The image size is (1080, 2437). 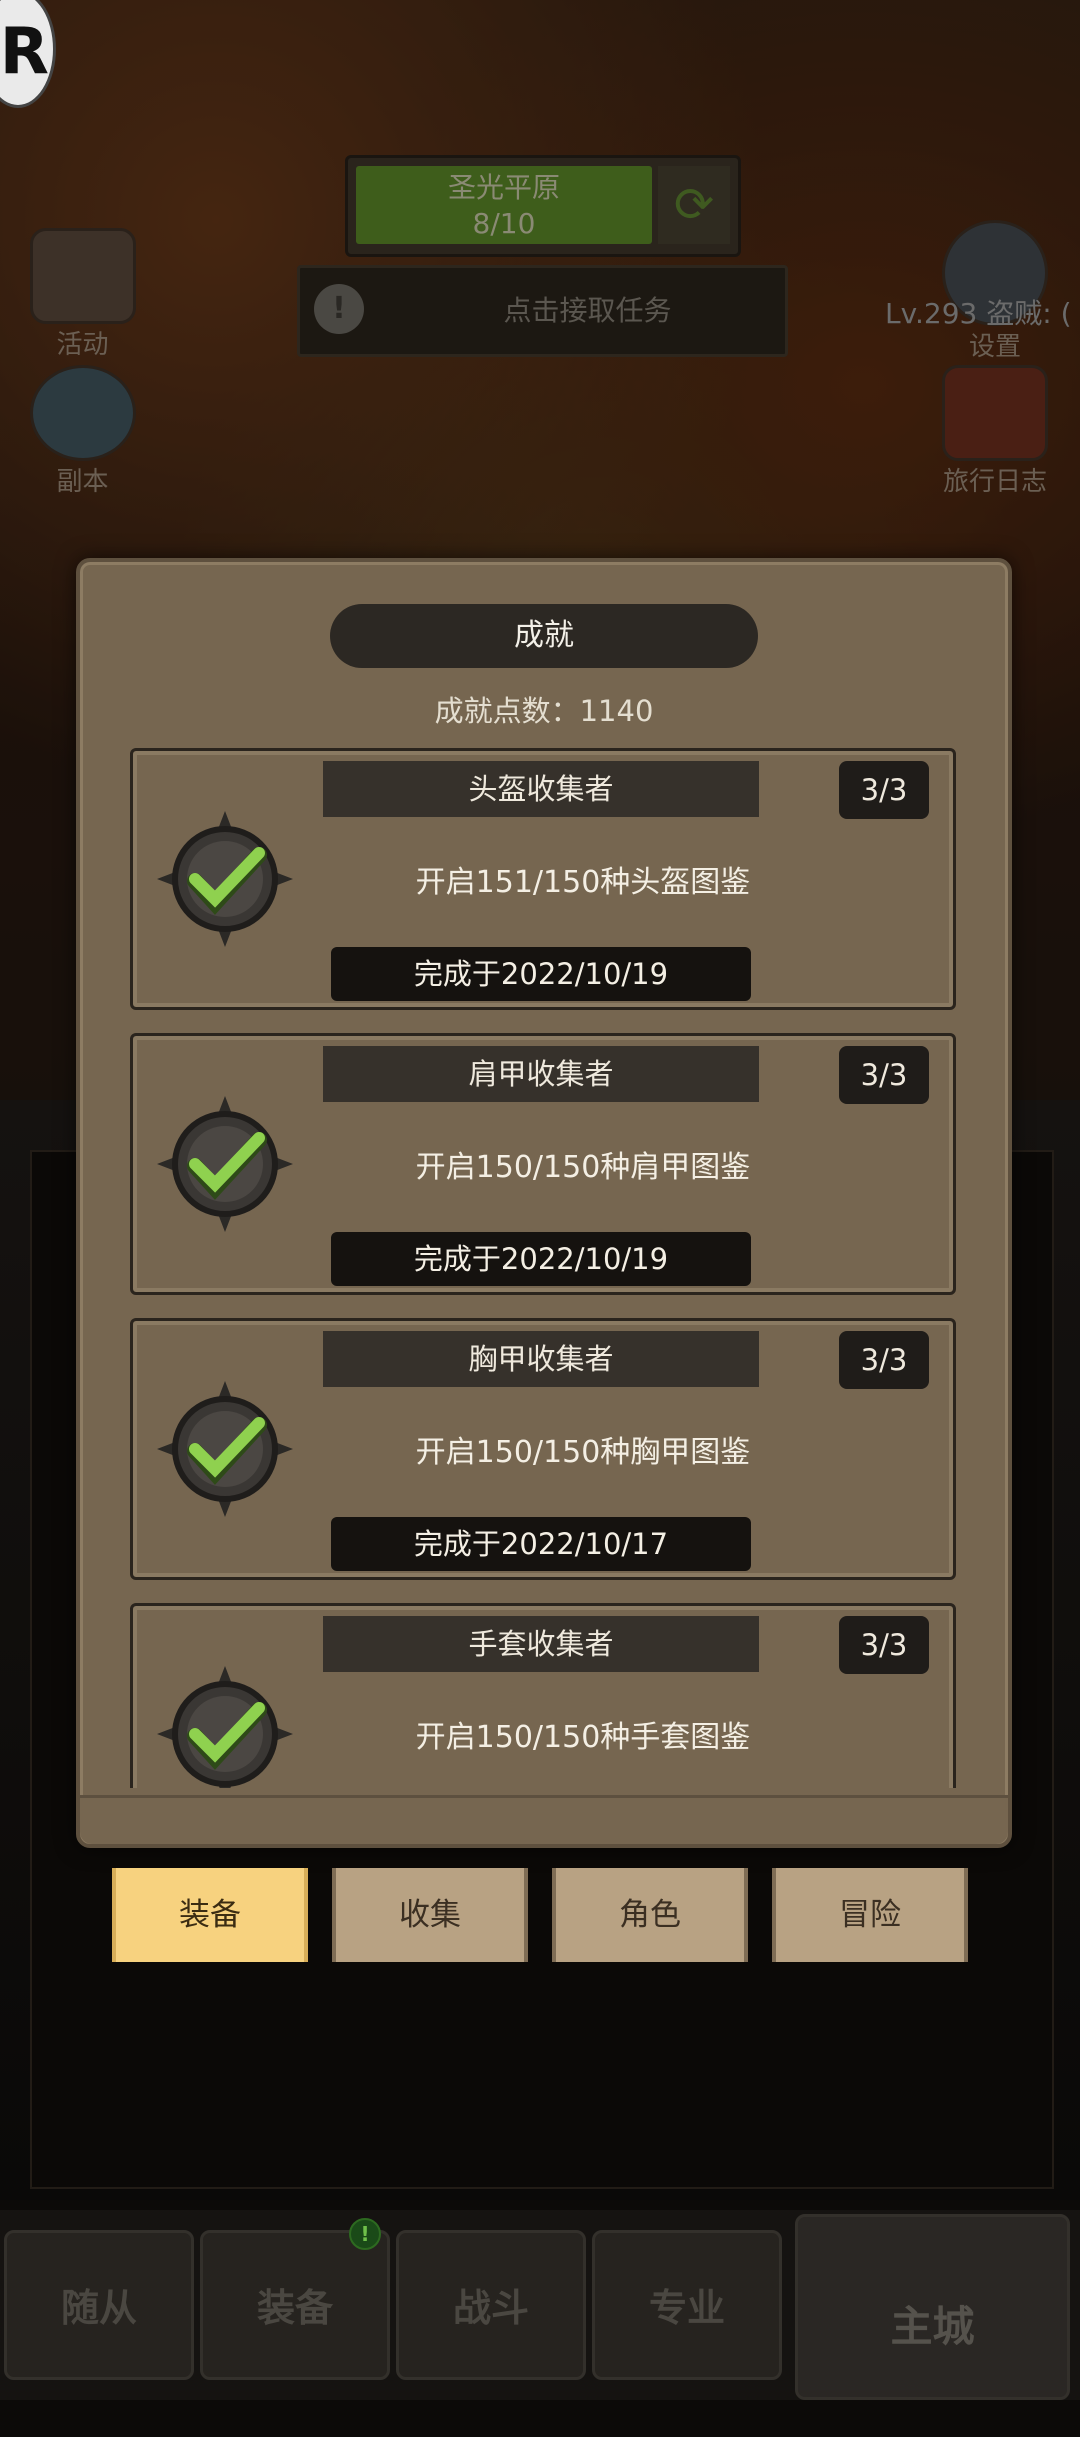 I want to click on player-level-text: Lv.293 盗贼: (, so click(x=978, y=313).